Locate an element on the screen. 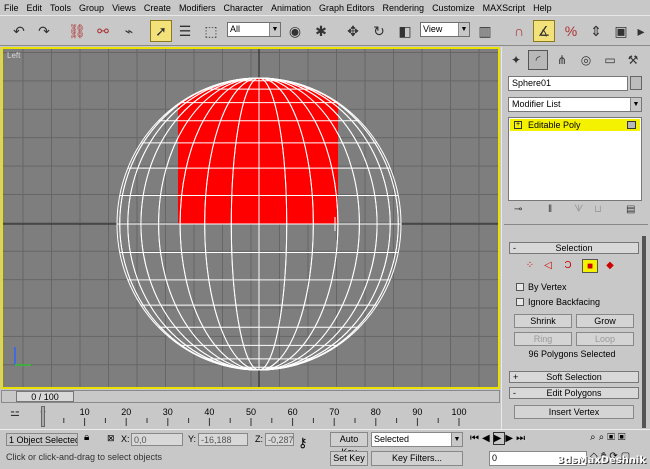 The height and width of the screenshot is (469, 650). undo-icon: ↶ is located at coordinates (19, 31).